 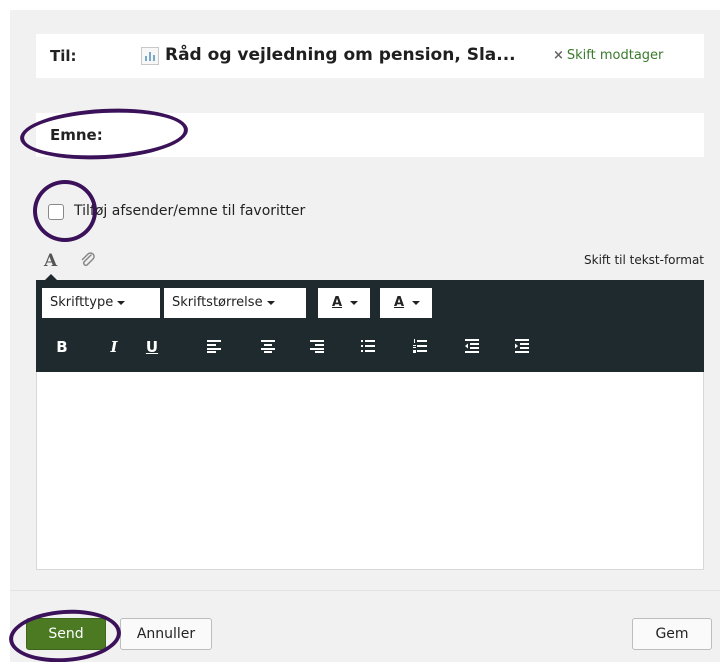 What do you see at coordinates (411, 135) in the screenshot?
I see `subject-input` at bounding box center [411, 135].